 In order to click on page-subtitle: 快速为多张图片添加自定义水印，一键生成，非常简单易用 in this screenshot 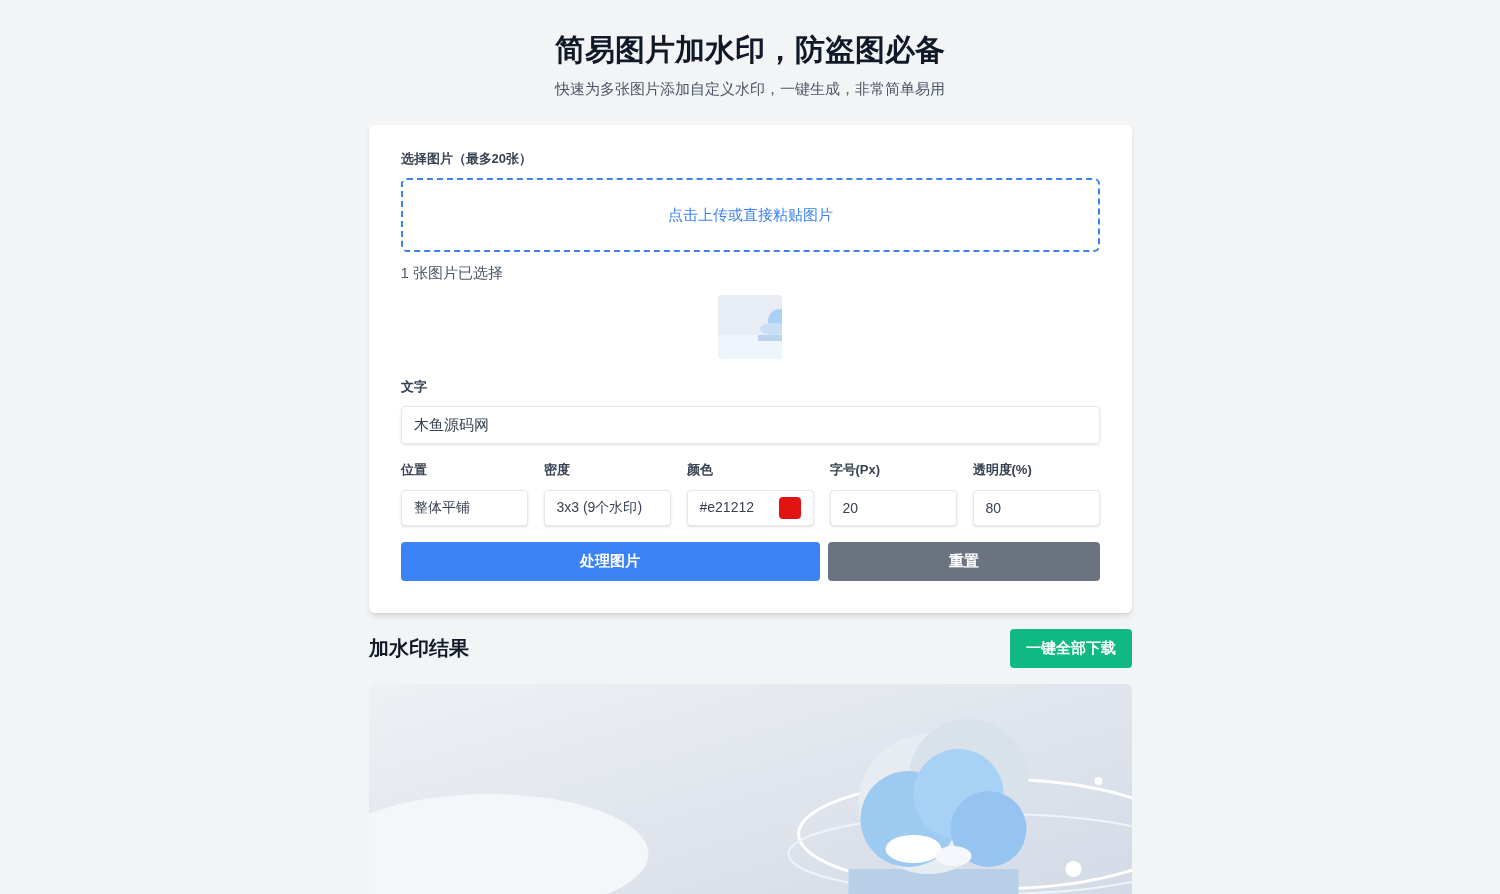, I will do `click(749, 89)`.